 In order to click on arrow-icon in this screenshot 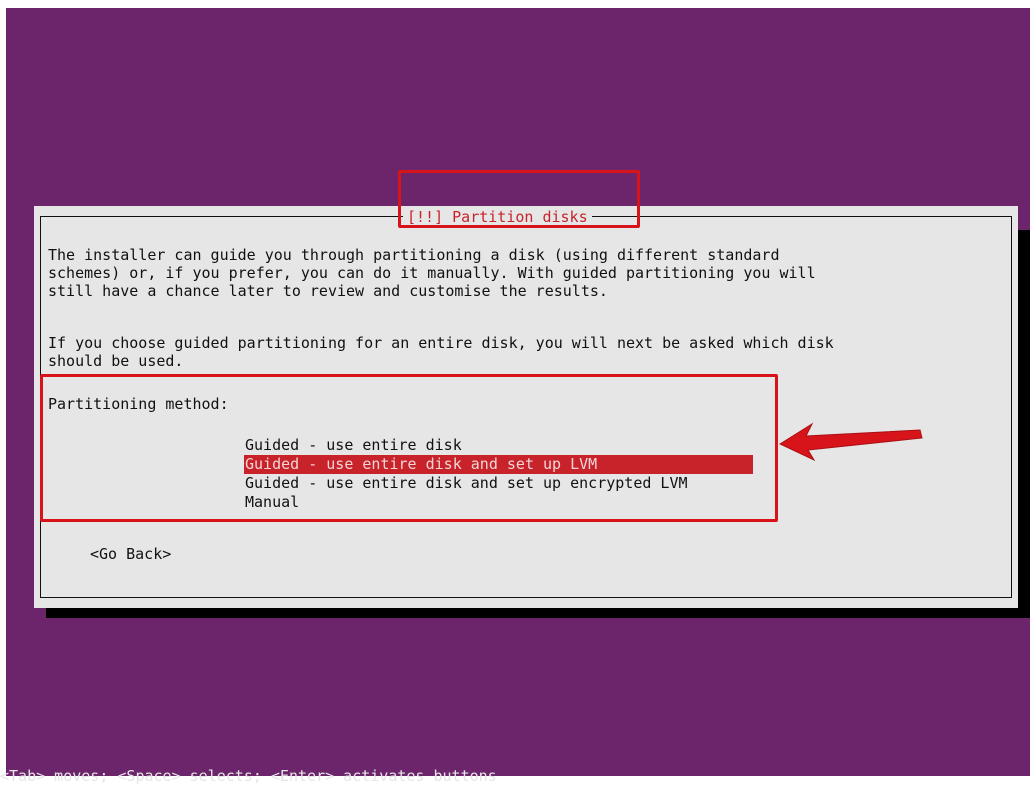, I will do `click(850, 442)`.